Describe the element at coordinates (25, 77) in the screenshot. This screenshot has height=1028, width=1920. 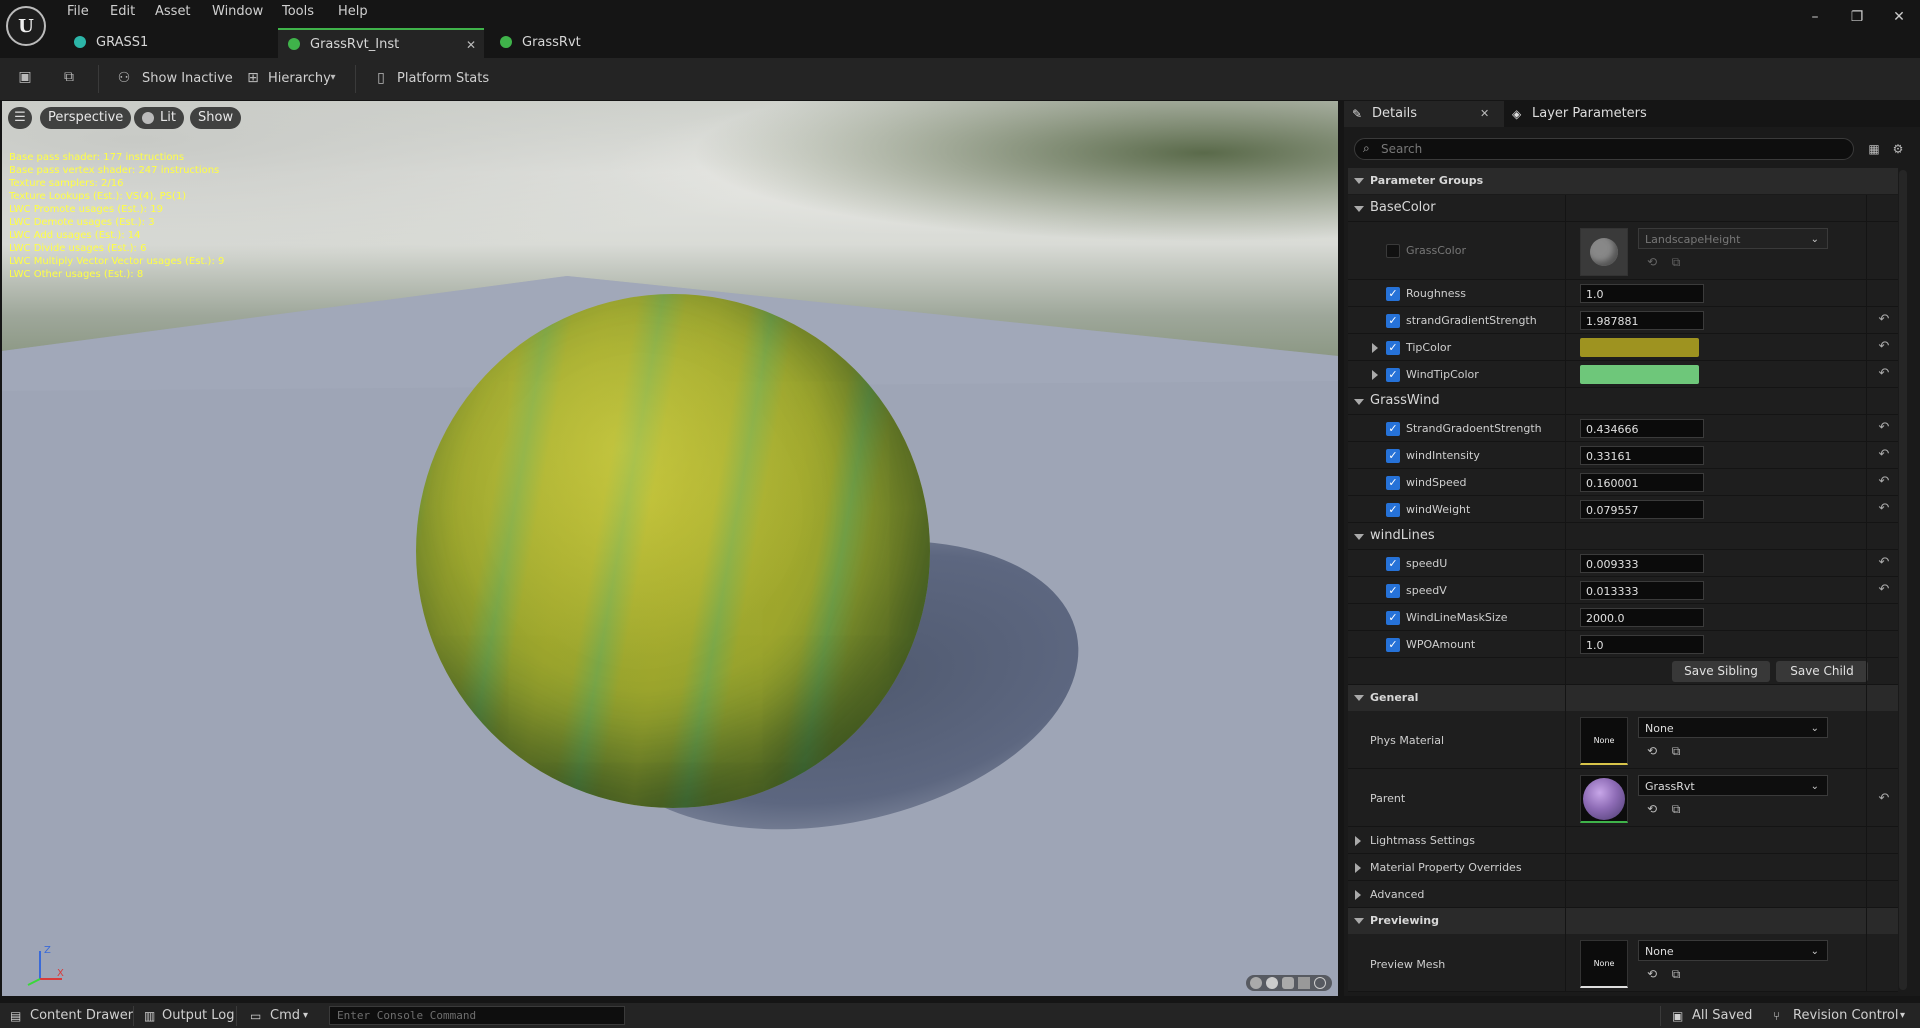
I see `save-icon: ▣` at that location.